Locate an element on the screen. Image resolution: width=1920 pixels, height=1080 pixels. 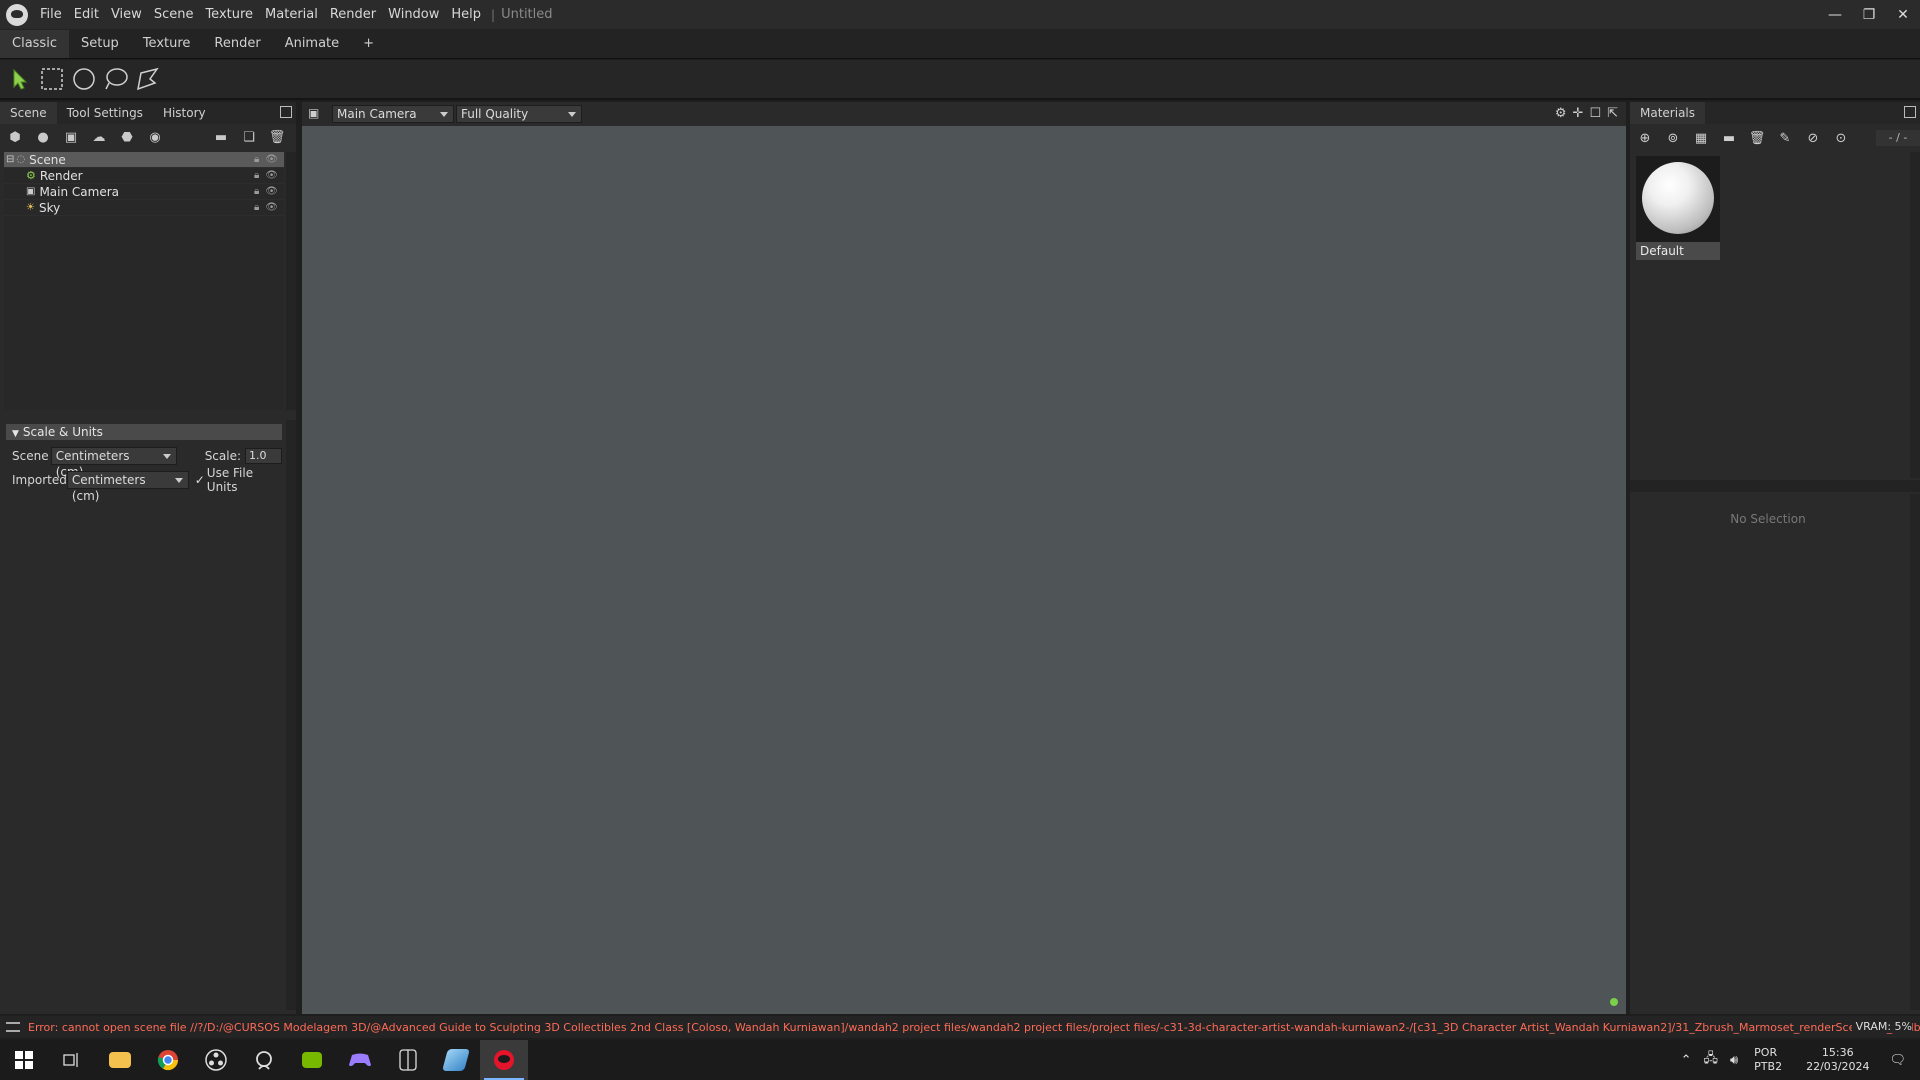
marmoset-toolbag-icon is located at coordinates (504, 1060).